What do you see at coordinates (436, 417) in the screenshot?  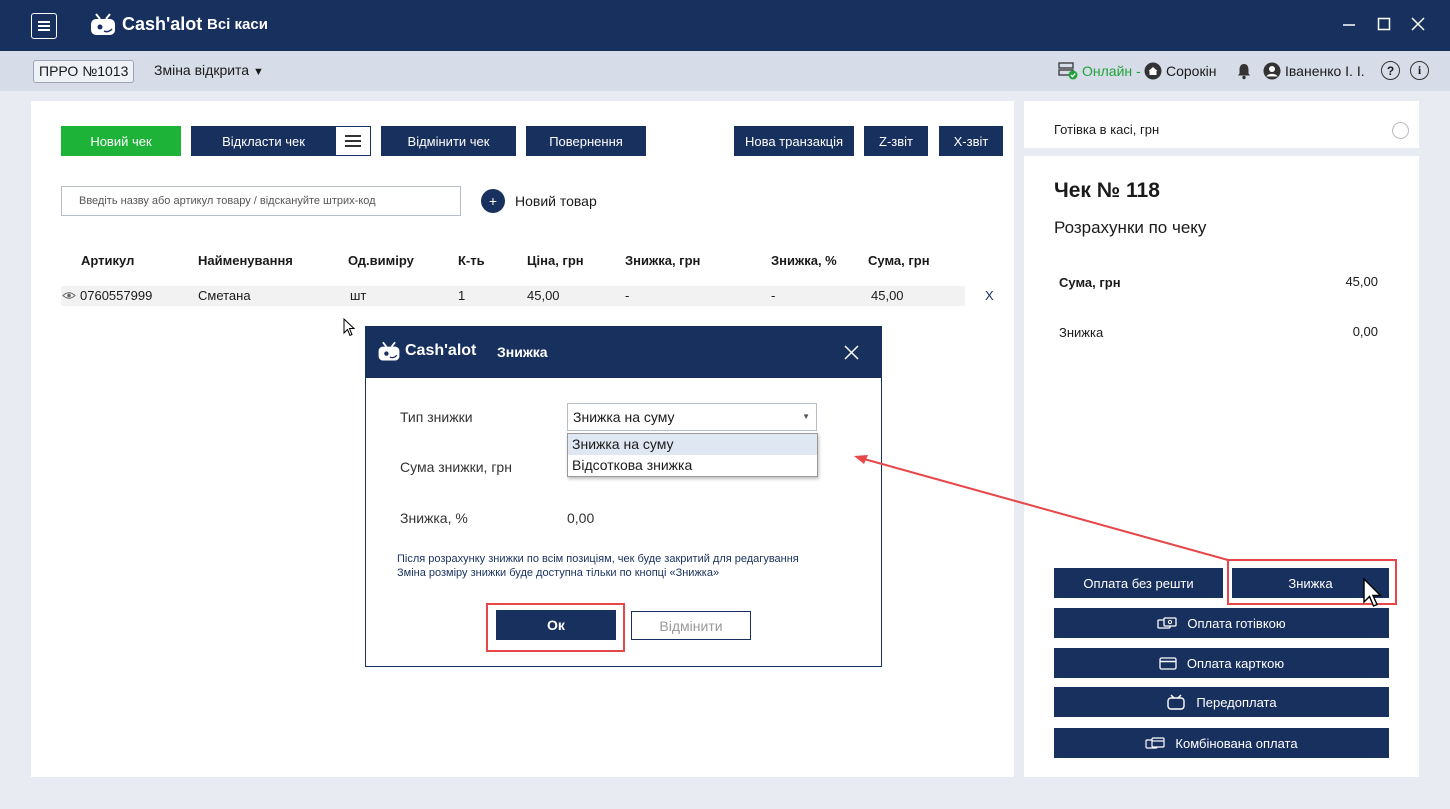 I see `discount-type-label: Тип знижки` at bounding box center [436, 417].